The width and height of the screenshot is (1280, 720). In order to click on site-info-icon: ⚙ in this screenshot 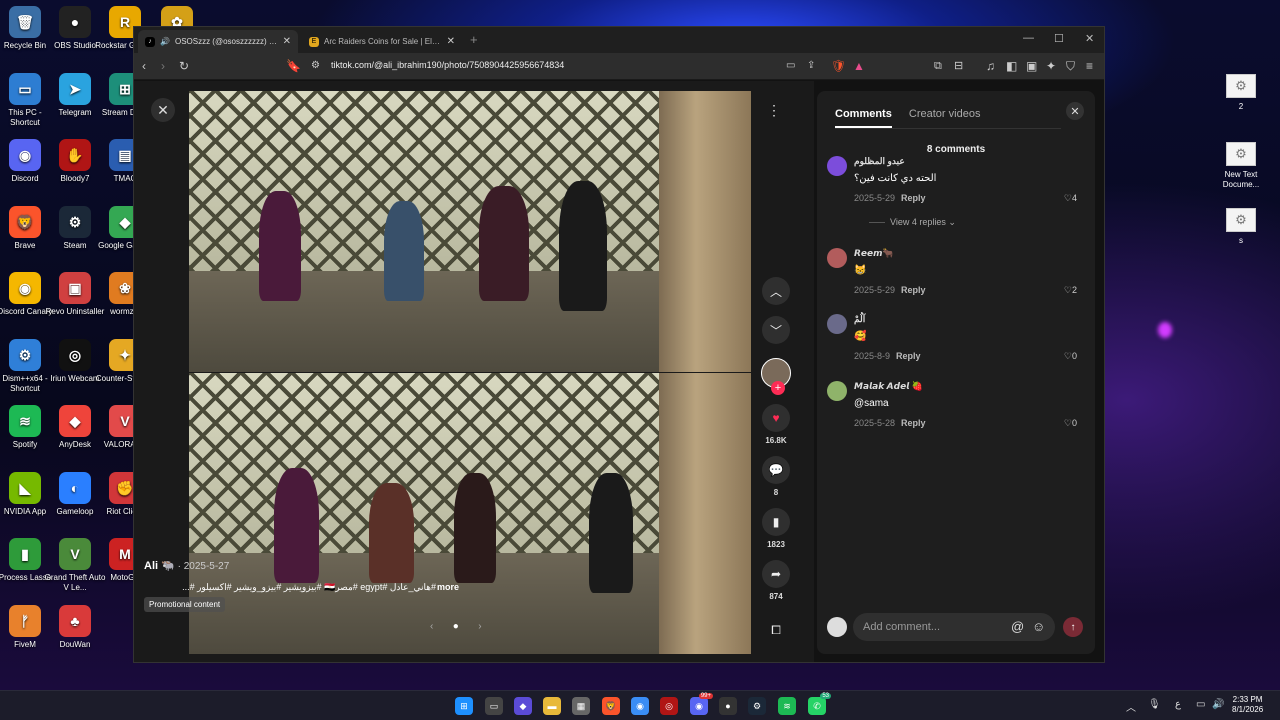, I will do `click(315, 66)`.